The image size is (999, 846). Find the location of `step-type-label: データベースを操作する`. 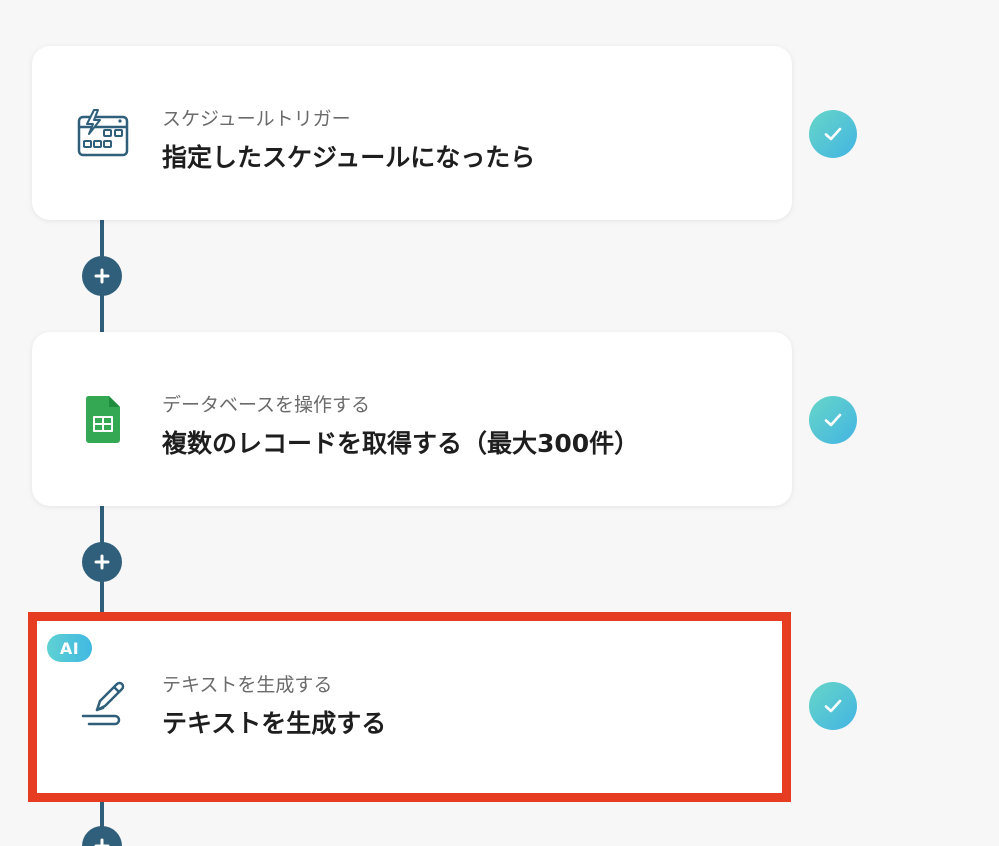

step-type-label: データベースを操作する is located at coordinates (266, 405).